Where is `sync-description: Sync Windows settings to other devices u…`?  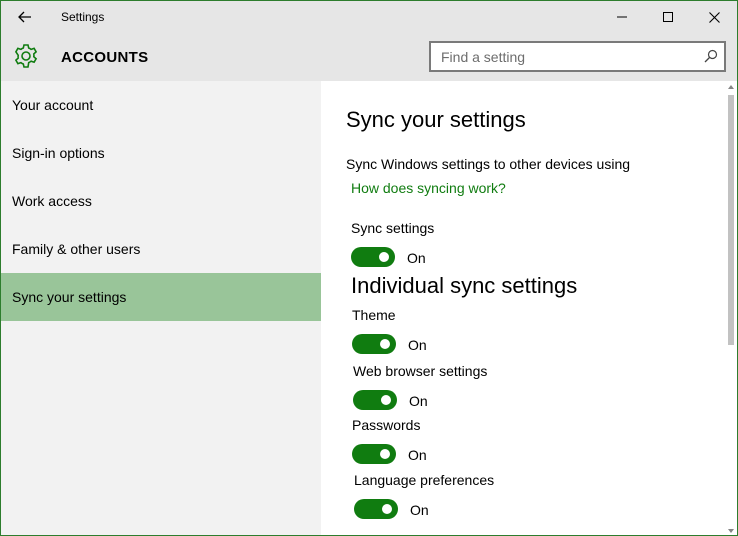
sync-description: Sync Windows settings to other devices u… is located at coordinates (488, 164).